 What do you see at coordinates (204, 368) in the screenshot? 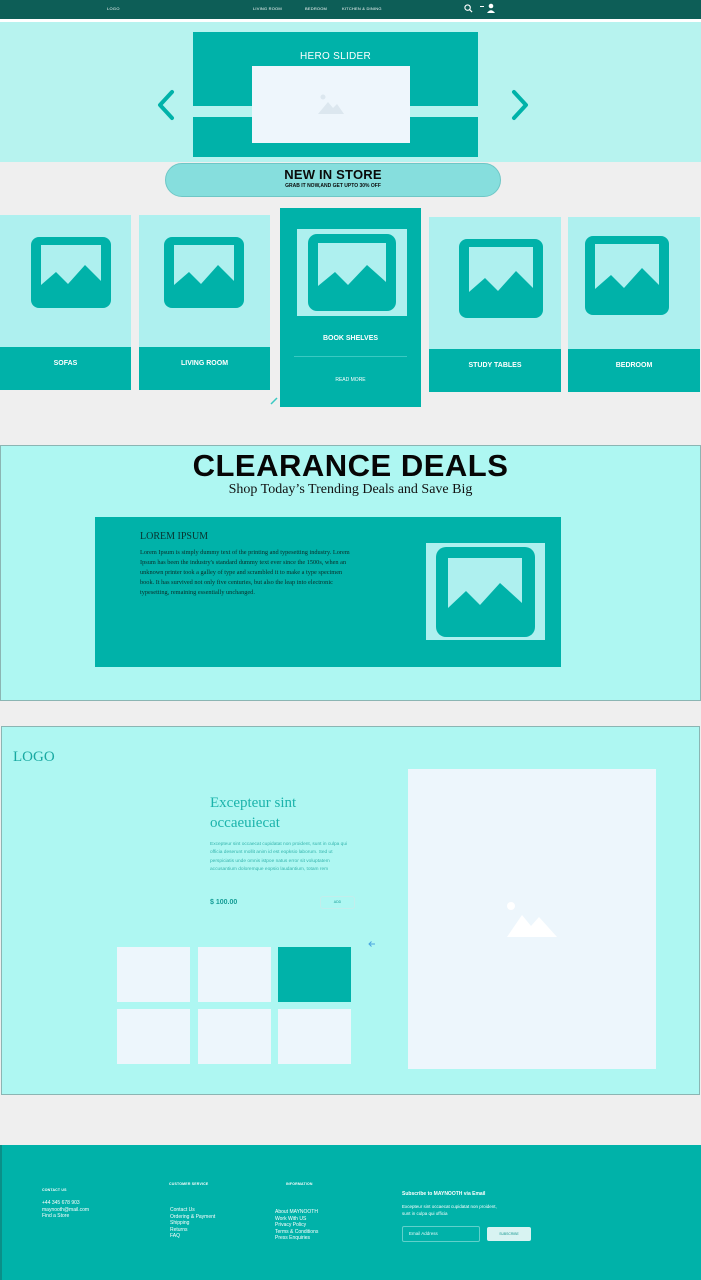
I see `category-label: LIVING ROOM` at bounding box center [204, 368].